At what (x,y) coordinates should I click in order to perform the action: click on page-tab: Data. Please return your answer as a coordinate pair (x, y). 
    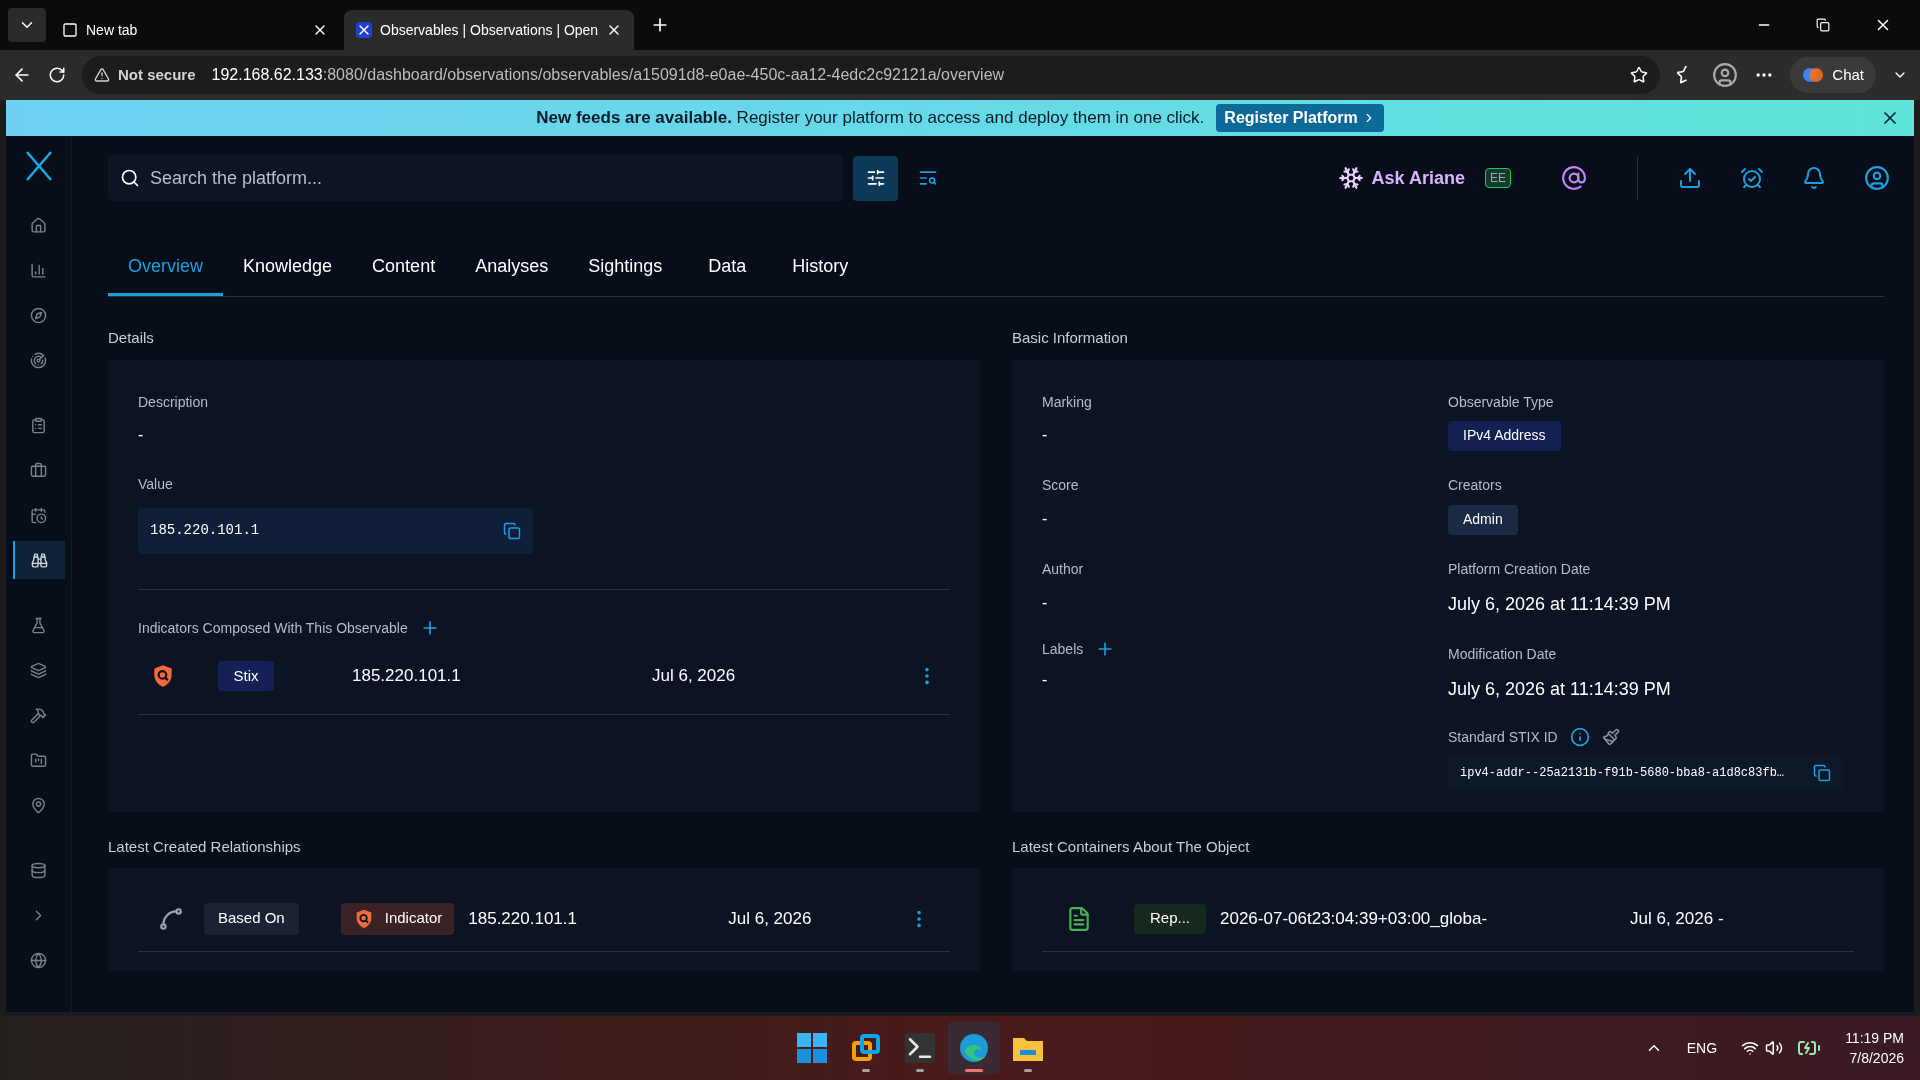
    Looking at the image, I should click on (727, 268).